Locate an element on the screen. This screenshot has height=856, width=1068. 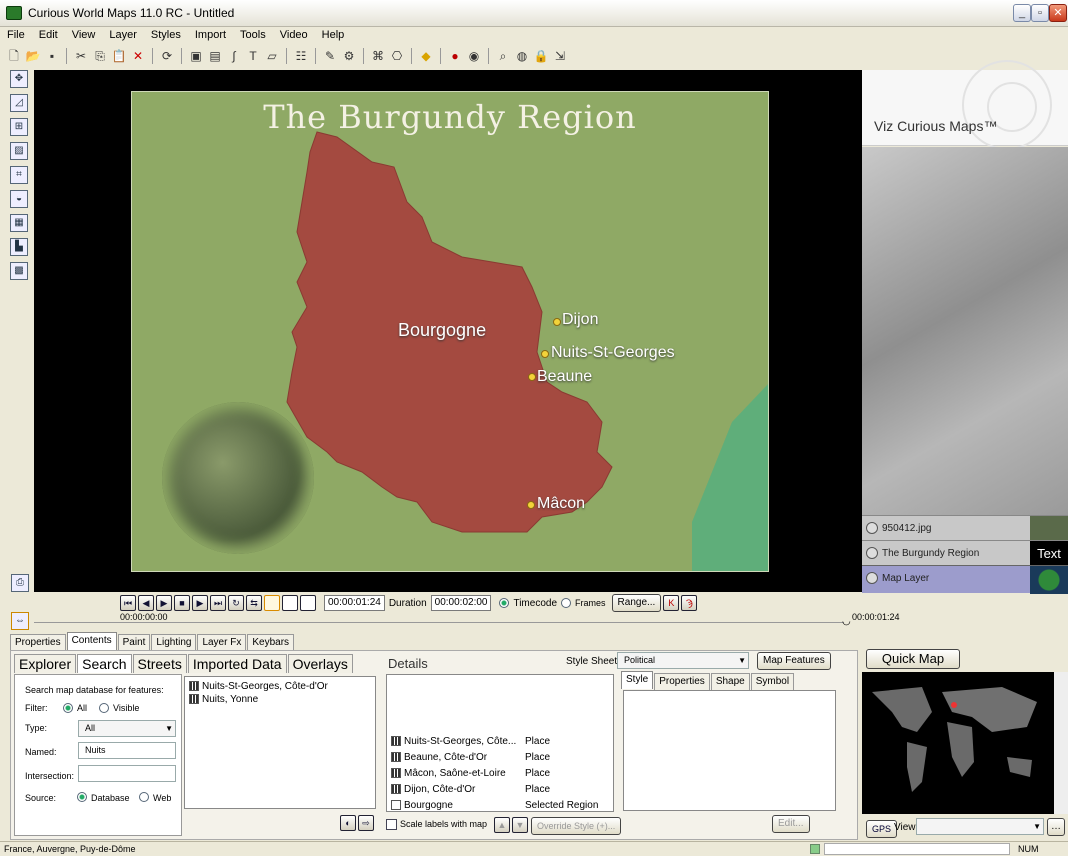
menu-import: Import is located at coordinates (210, 35).